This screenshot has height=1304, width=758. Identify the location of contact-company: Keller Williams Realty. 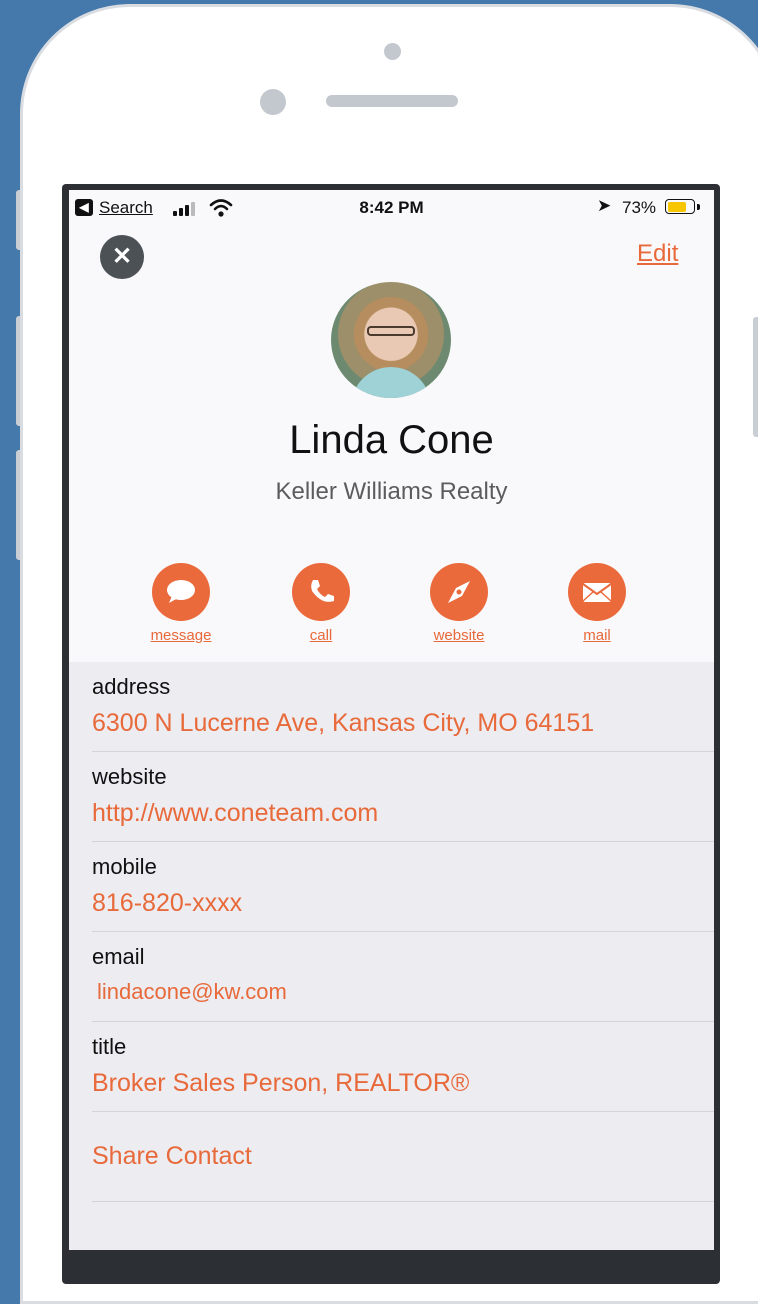
(391, 491).